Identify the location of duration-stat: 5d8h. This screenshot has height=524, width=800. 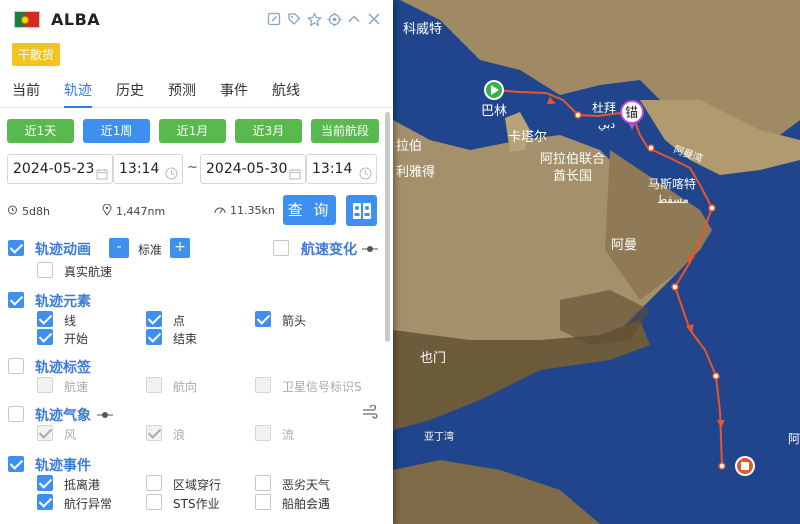
(28, 211).